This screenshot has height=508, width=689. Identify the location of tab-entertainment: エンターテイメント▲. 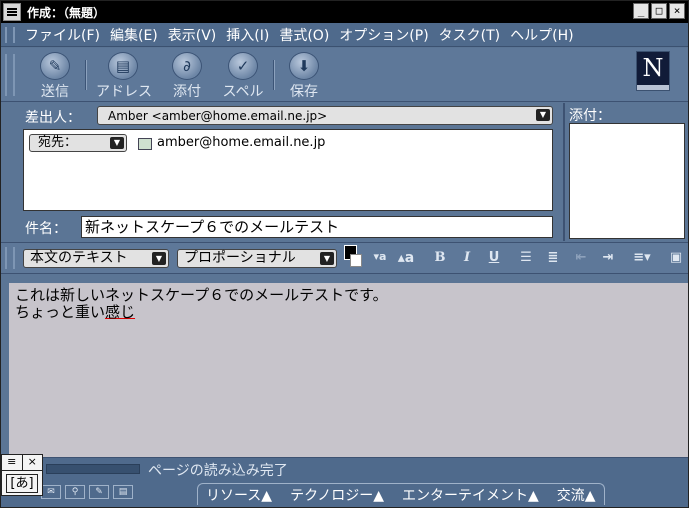
(470, 495).